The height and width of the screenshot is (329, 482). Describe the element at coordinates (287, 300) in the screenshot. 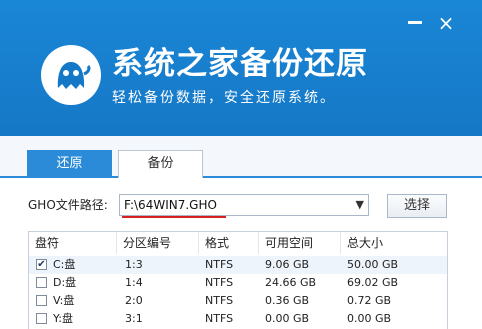

I see `free-space-cell: 0.36 GB` at that location.